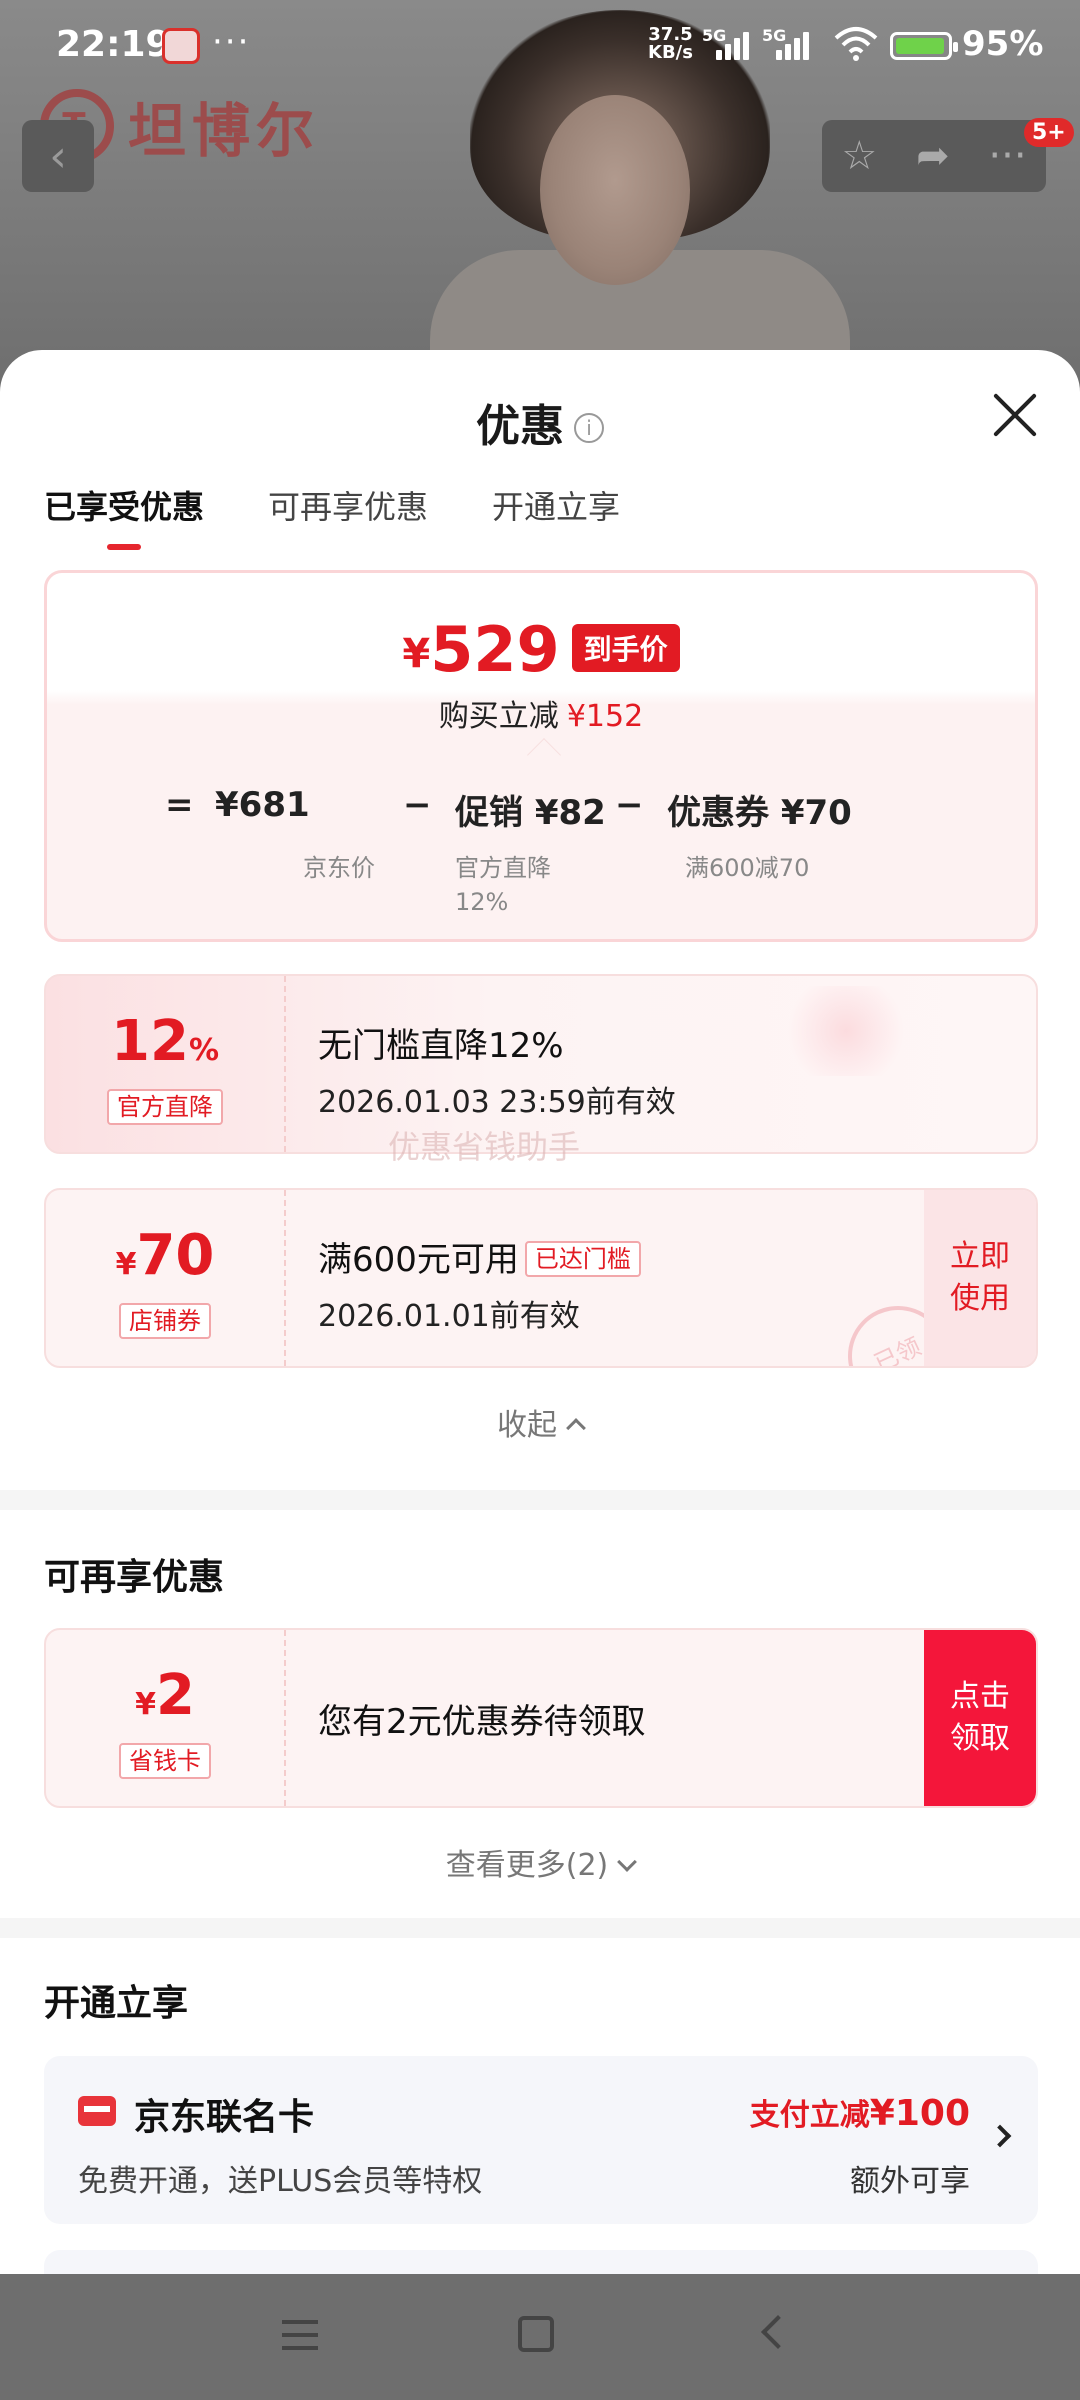 The height and width of the screenshot is (2400, 1080). I want to click on system-navigation-bar, so click(540, 2337).